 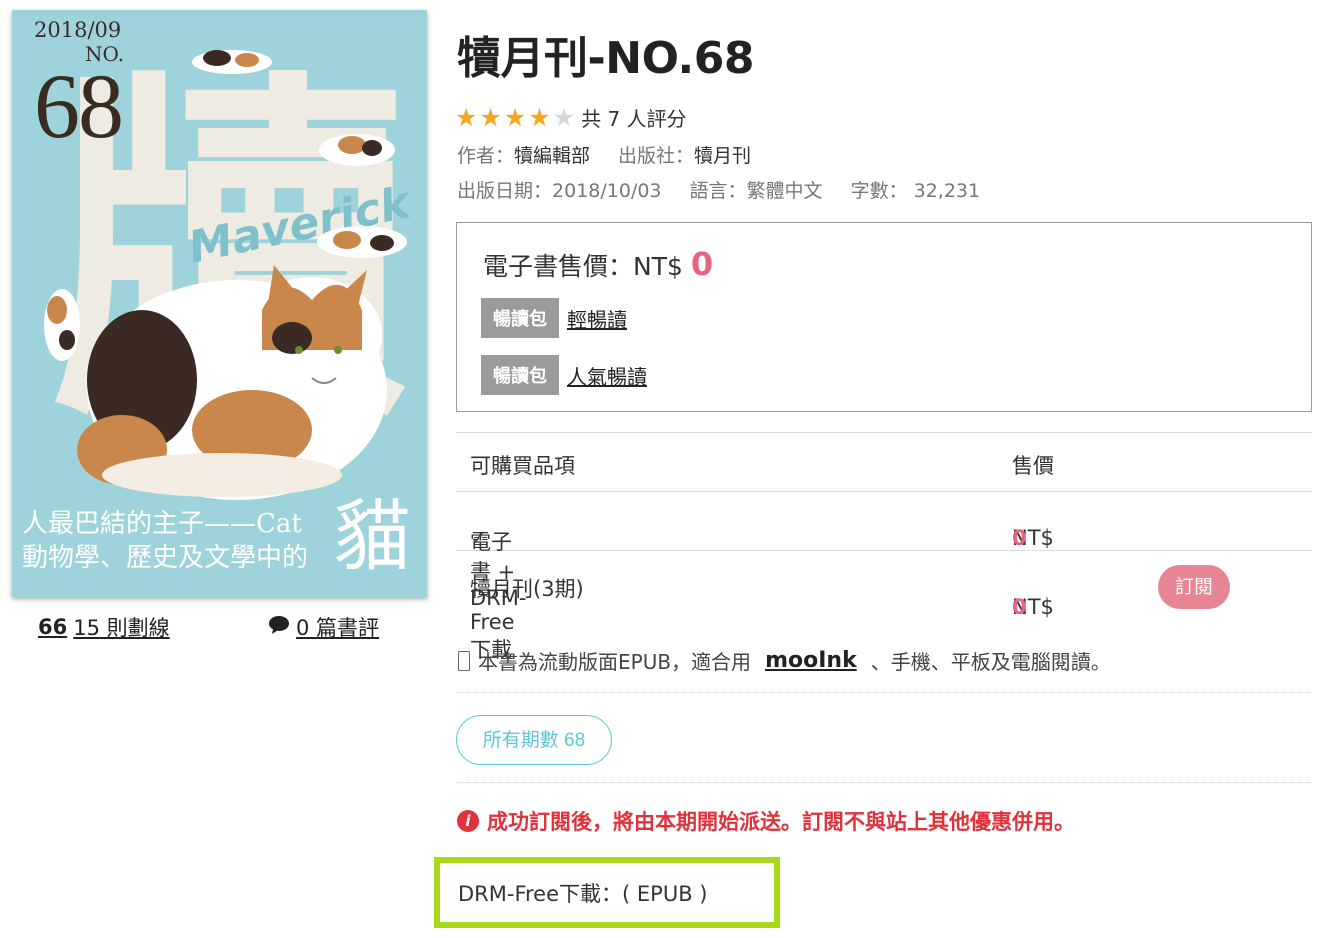 I want to click on wordcount-label: 字數：, so click(x=879, y=191).